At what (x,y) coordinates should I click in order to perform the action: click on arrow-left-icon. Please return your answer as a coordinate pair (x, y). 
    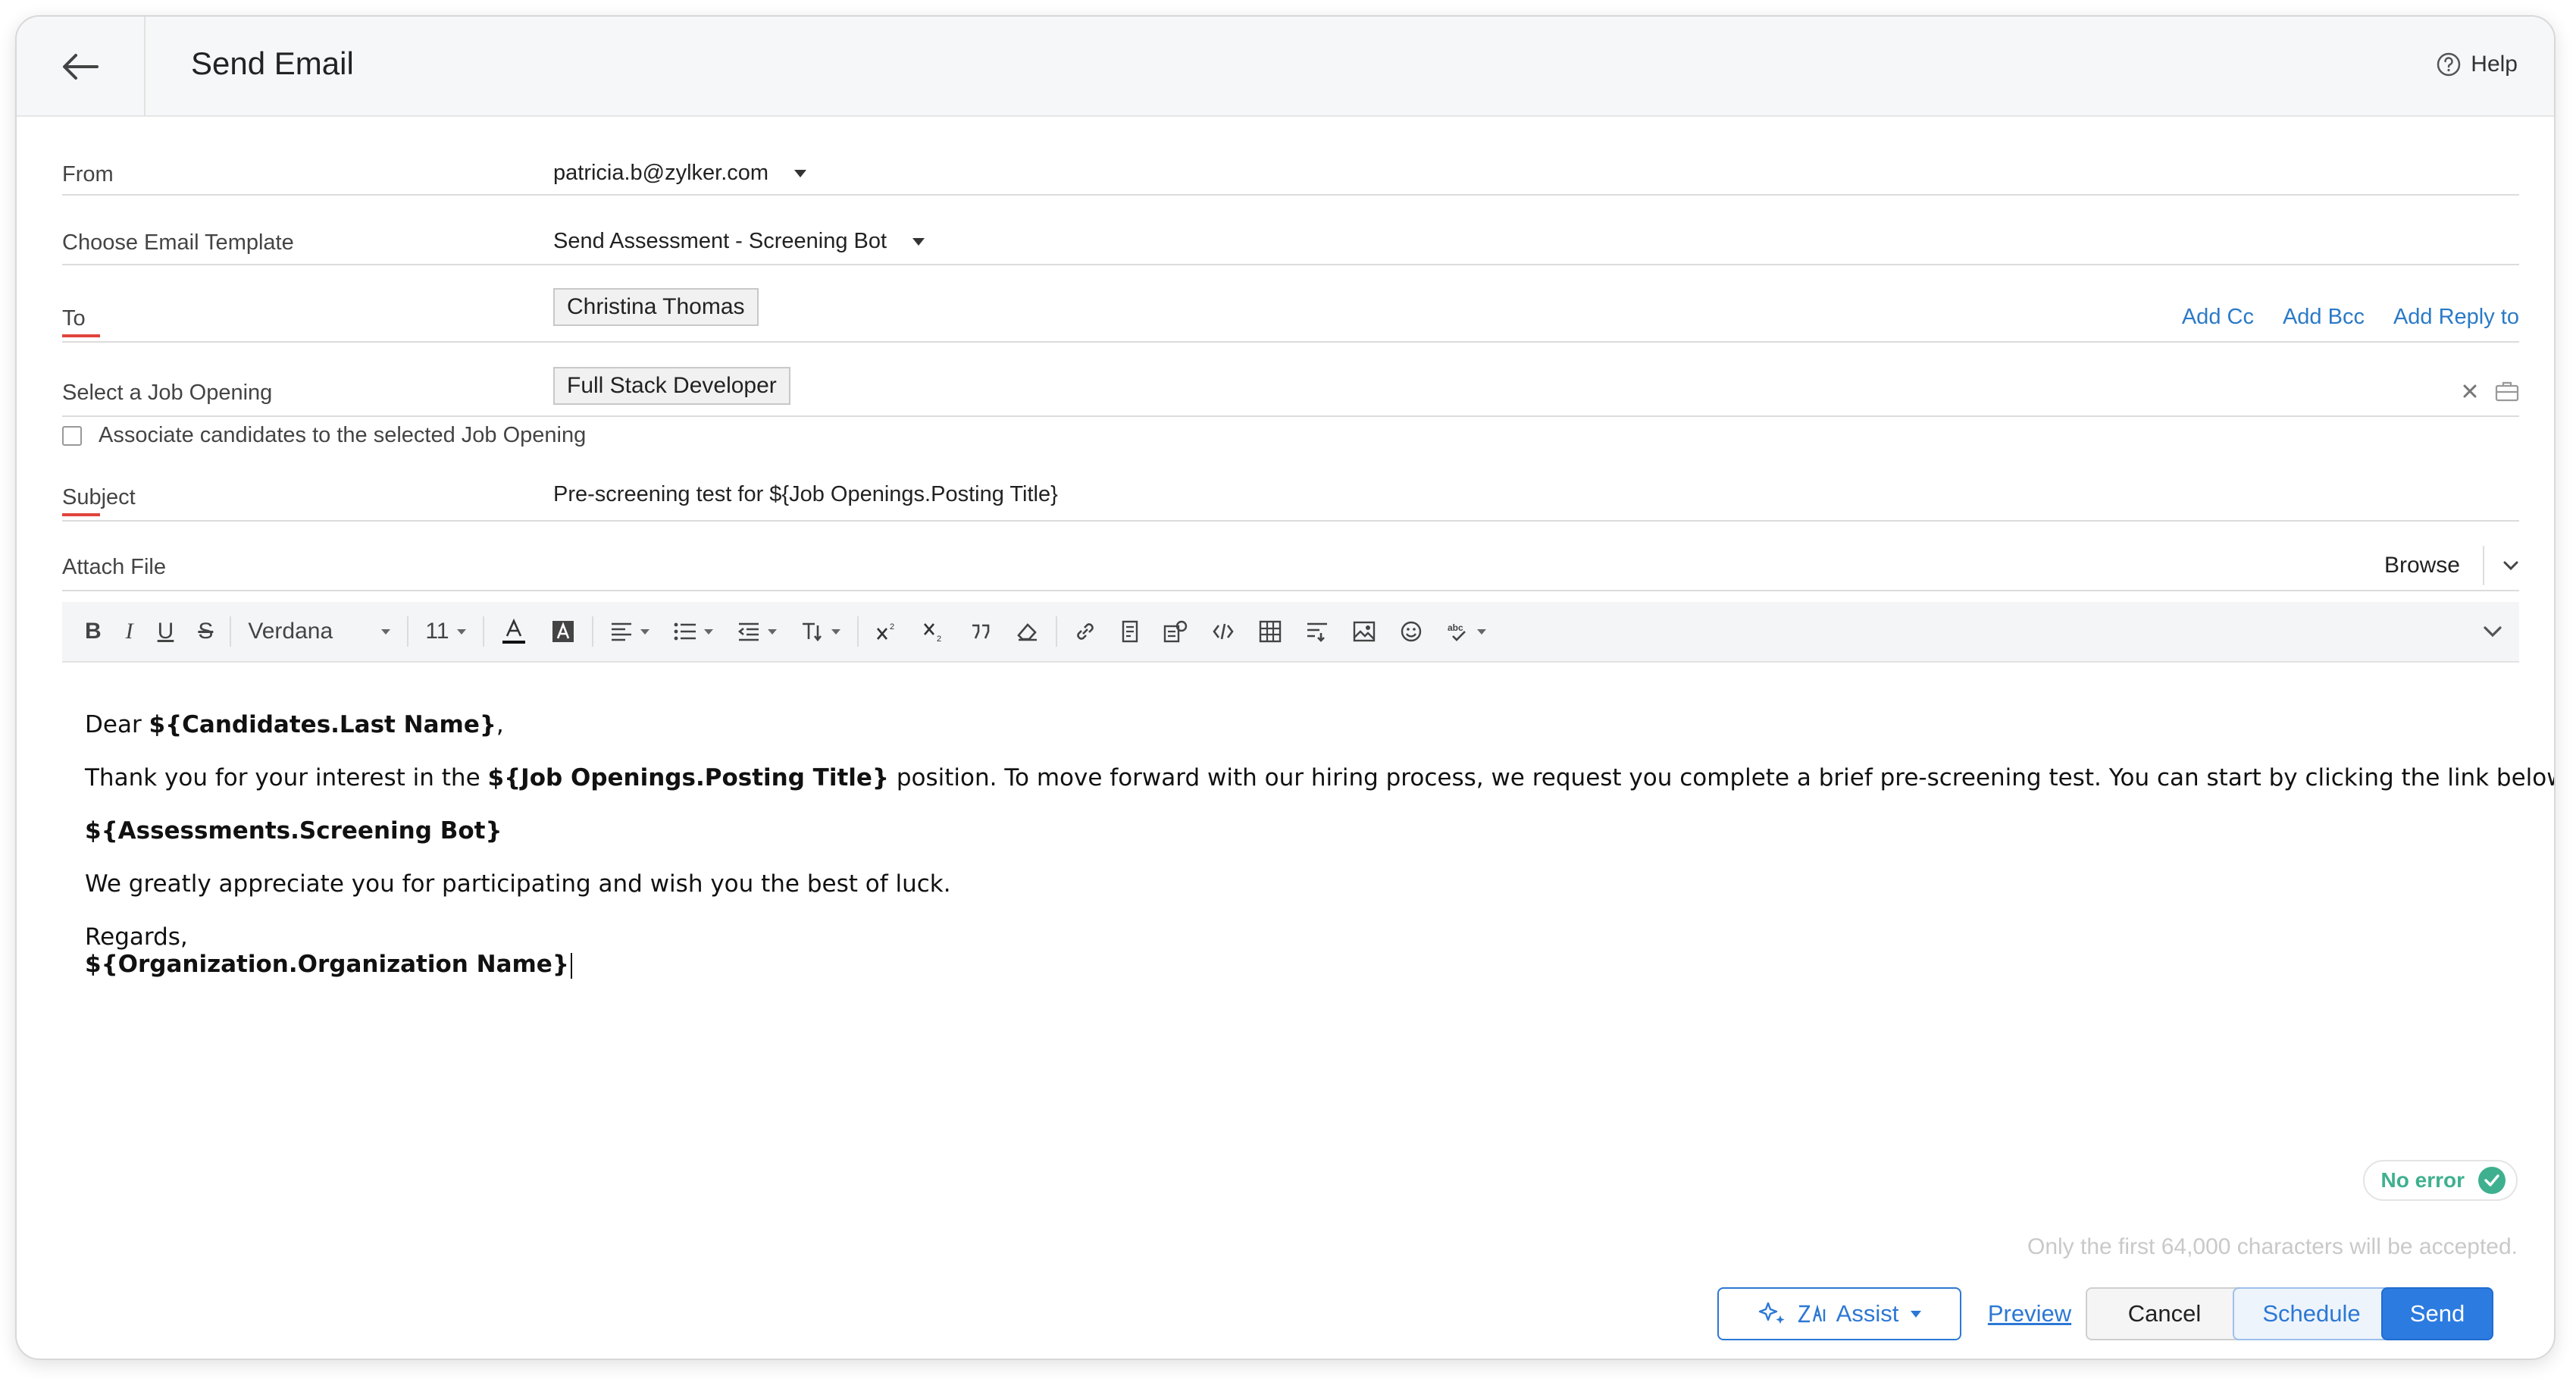
    Looking at the image, I should click on (81, 67).